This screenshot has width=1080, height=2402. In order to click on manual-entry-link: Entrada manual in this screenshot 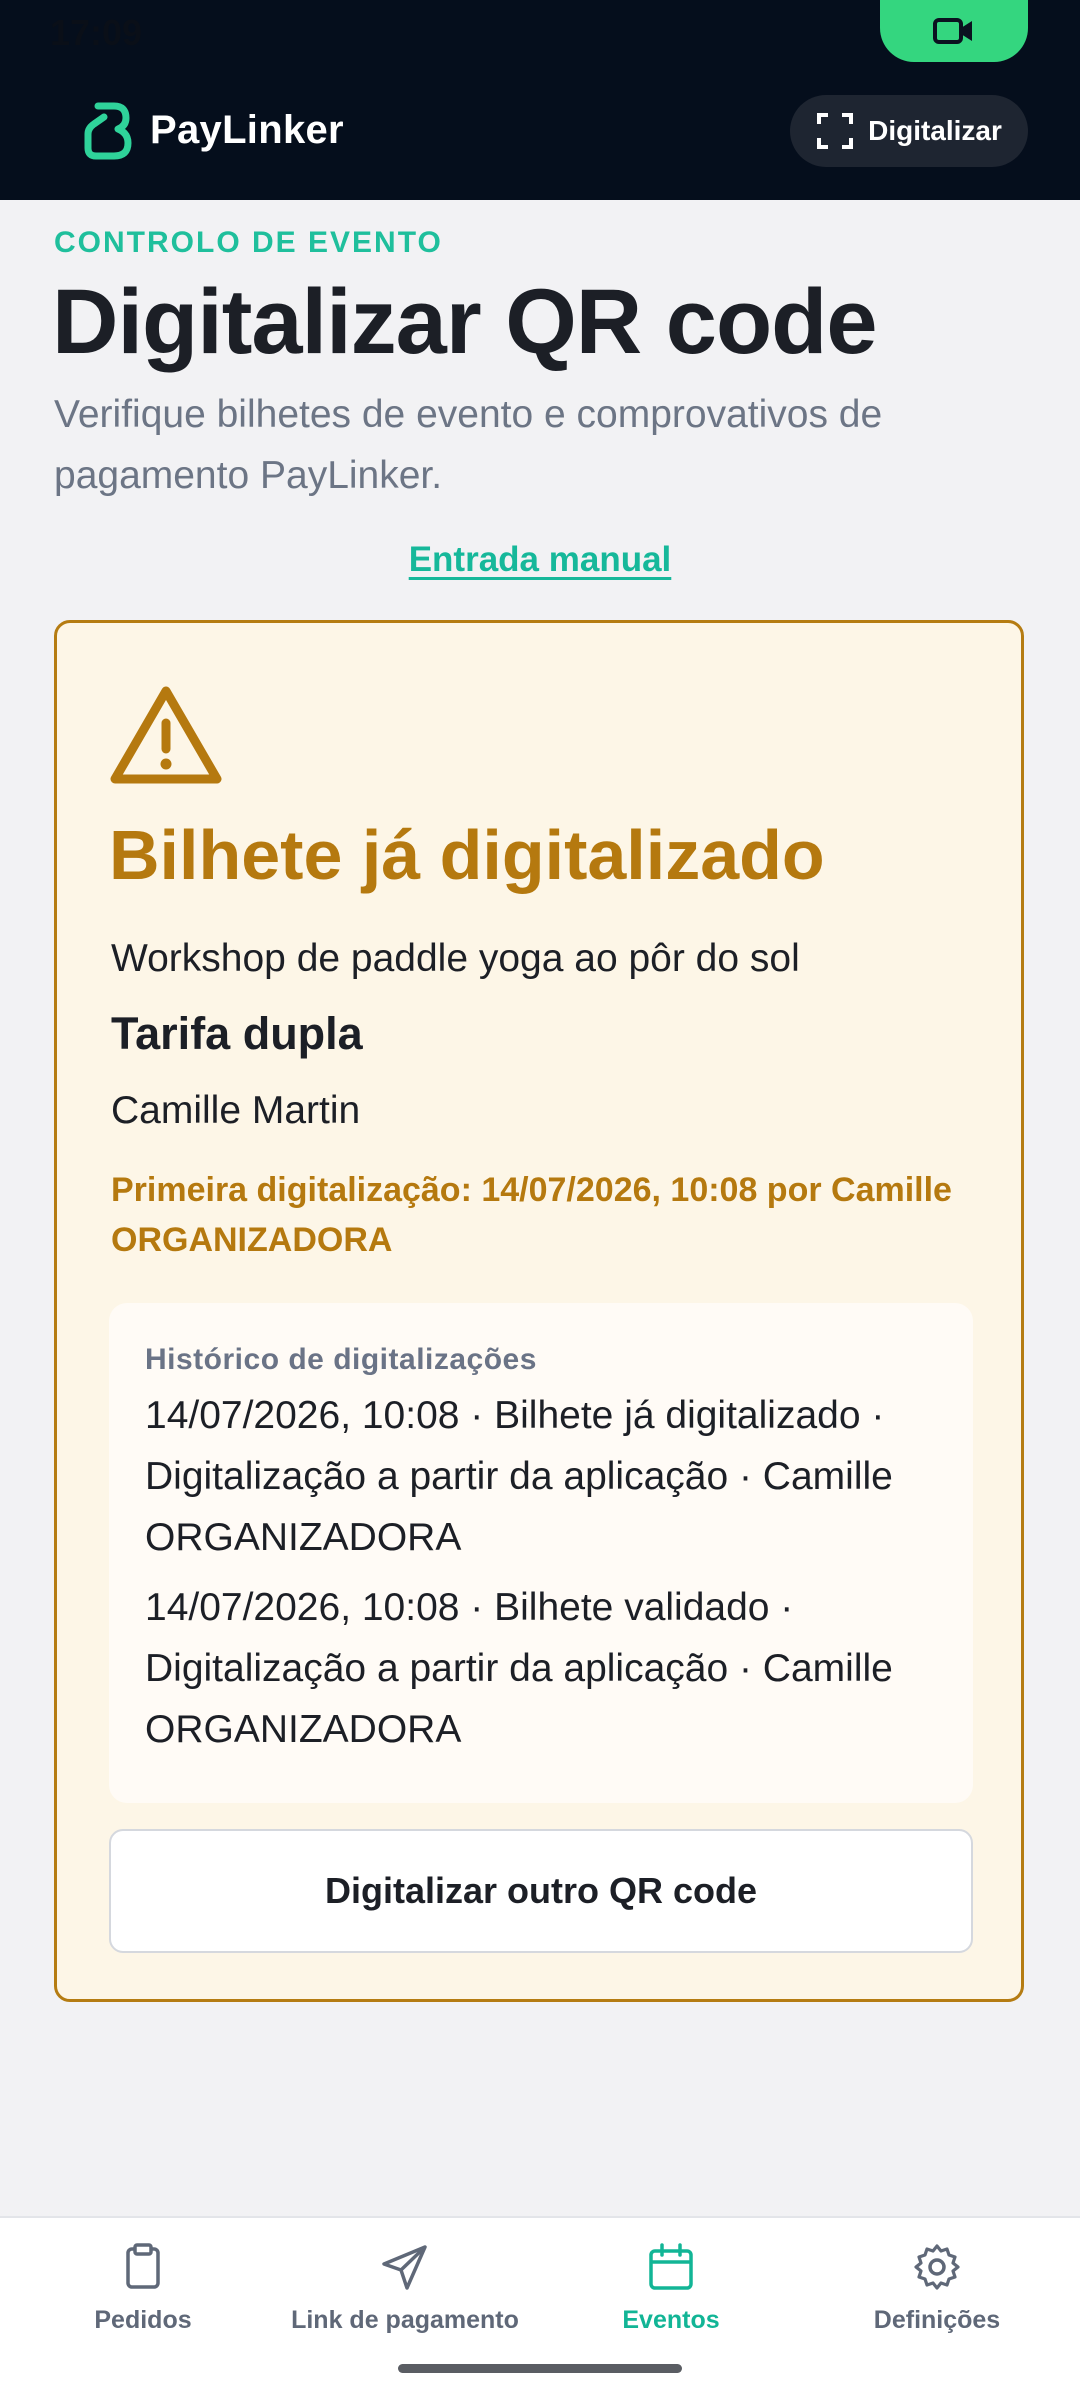, I will do `click(540, 560)`.